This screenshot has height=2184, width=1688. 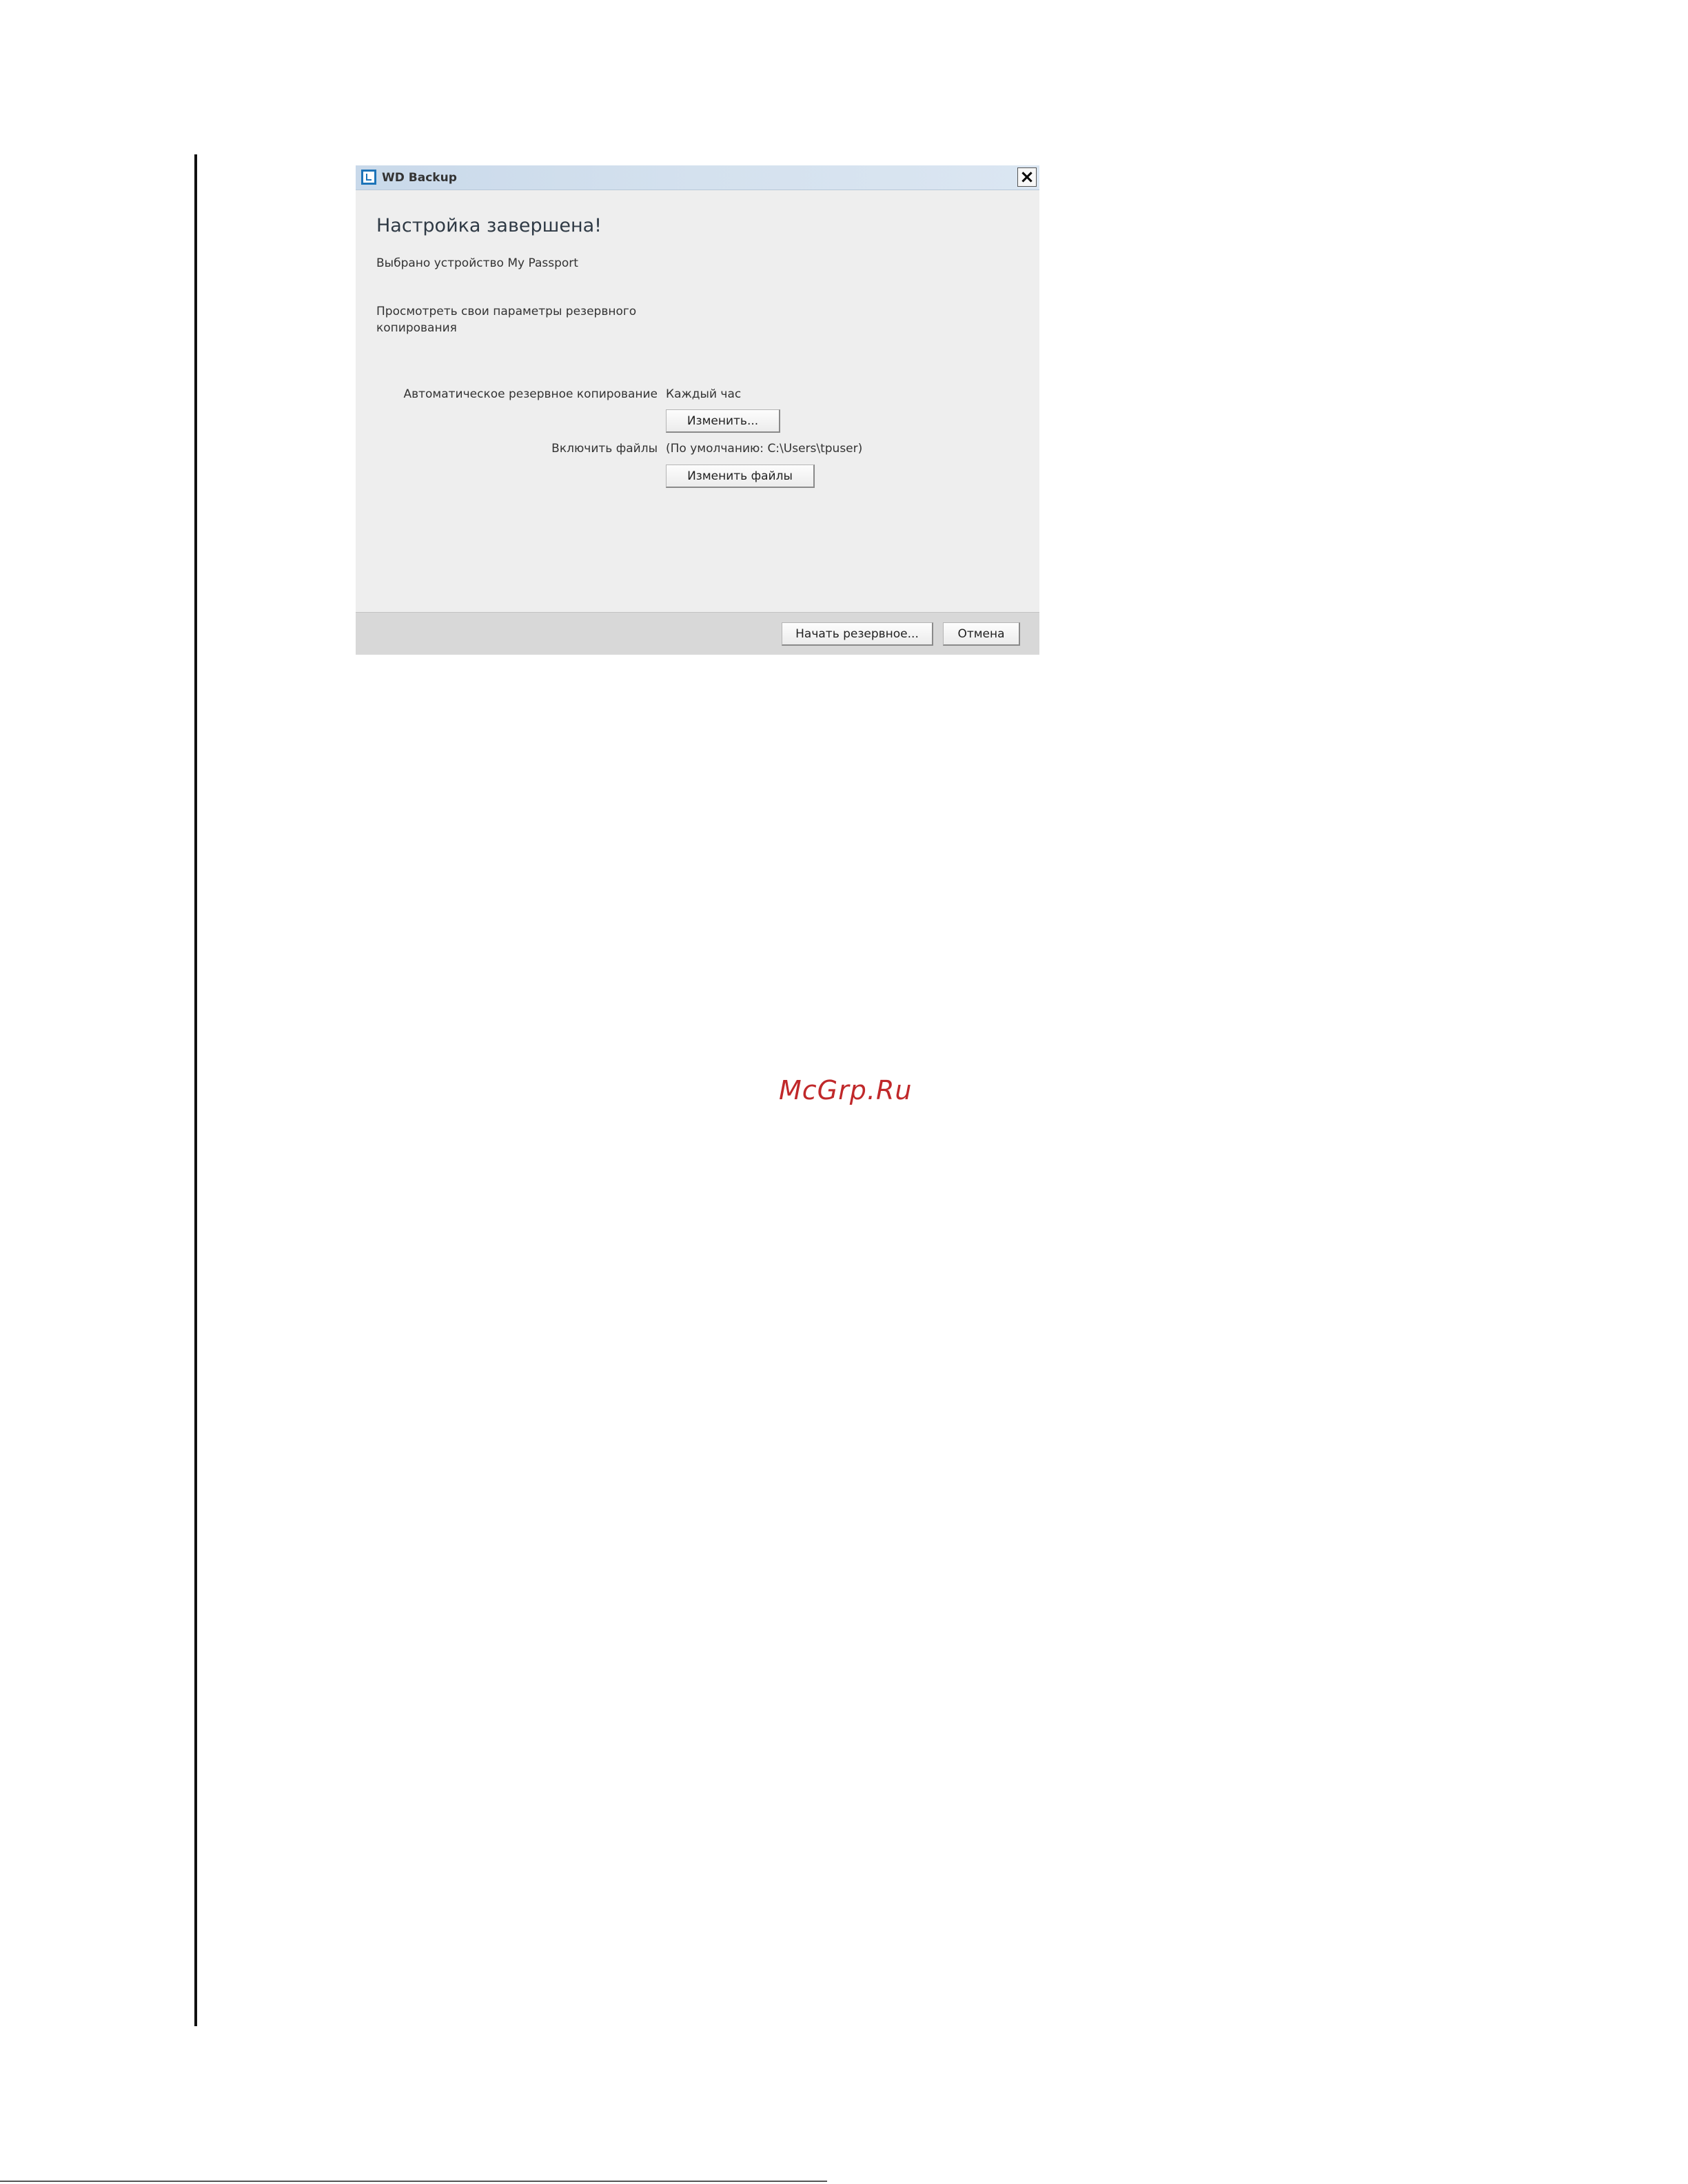 I want to click on close-icon: ×, so click(x=1027, y=177).